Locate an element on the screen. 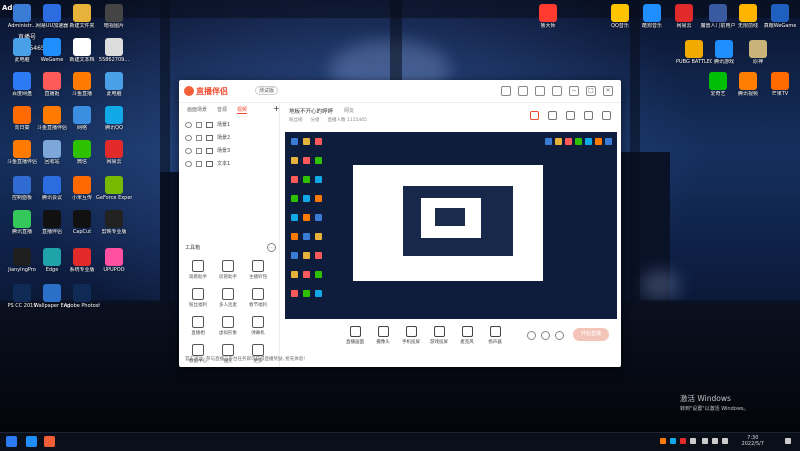 This screenshot has width=800, height=451. version-badge: 测试版 is located at coordinates (267, 90).